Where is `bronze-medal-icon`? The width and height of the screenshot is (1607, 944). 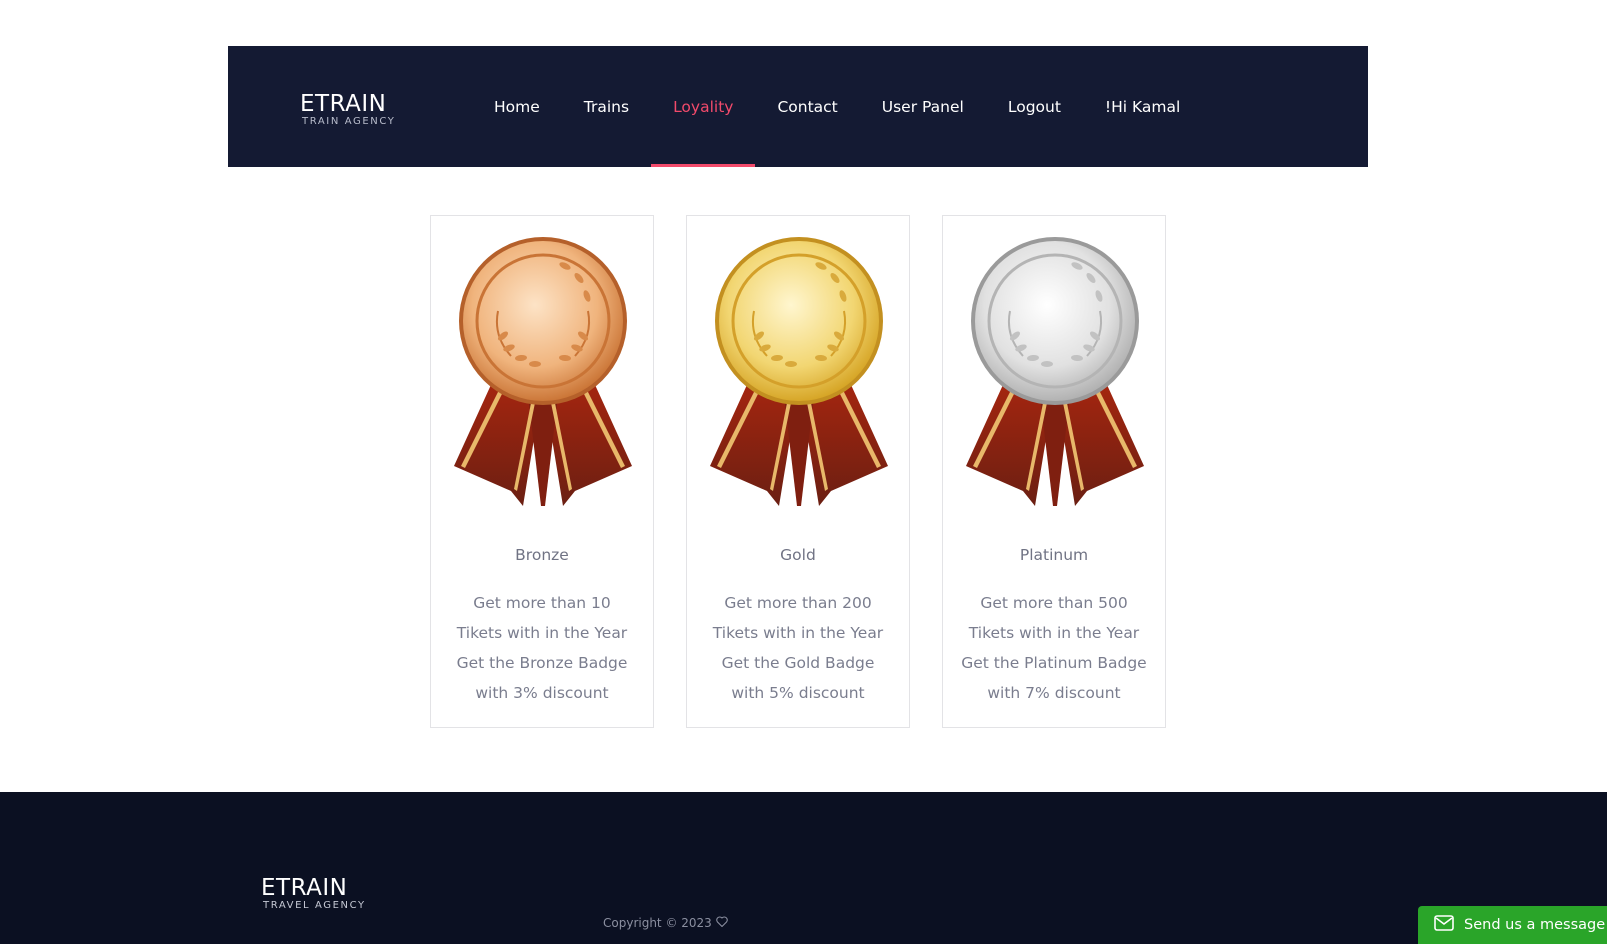
bronze-medal-icon is located at coordinates (543, 371).